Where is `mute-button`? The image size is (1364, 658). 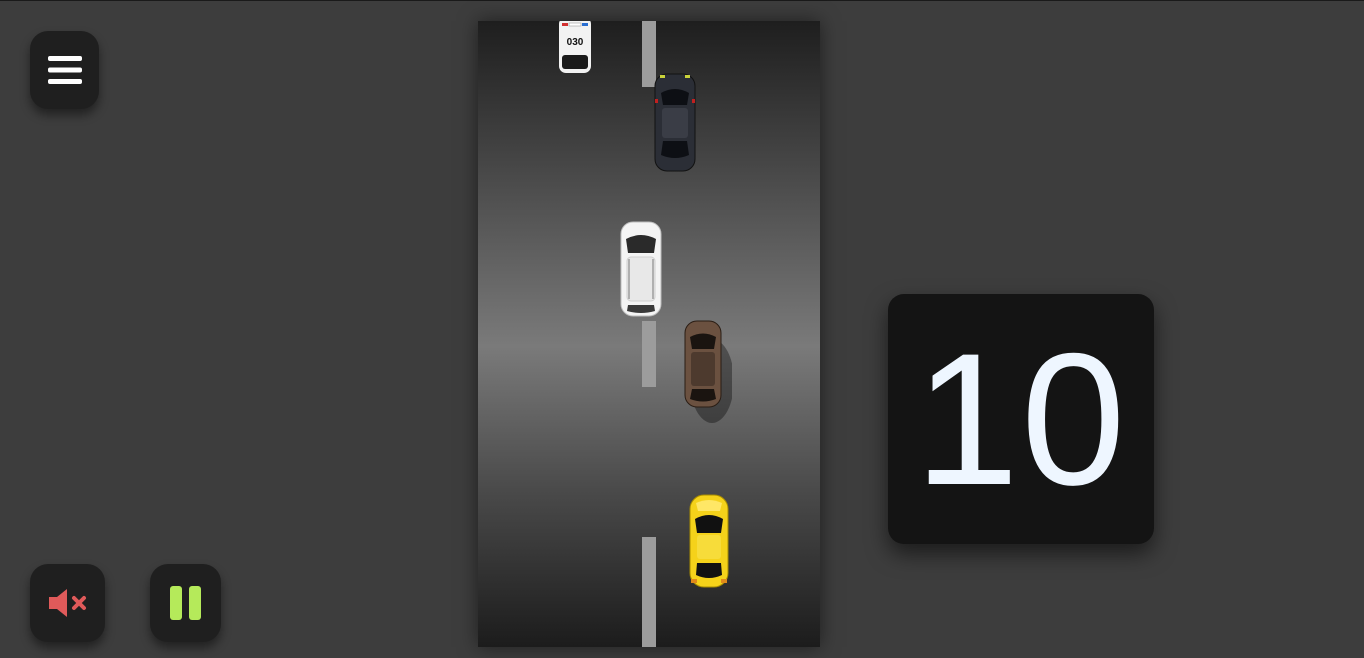 mute-button is located at coordinates (67, 603).